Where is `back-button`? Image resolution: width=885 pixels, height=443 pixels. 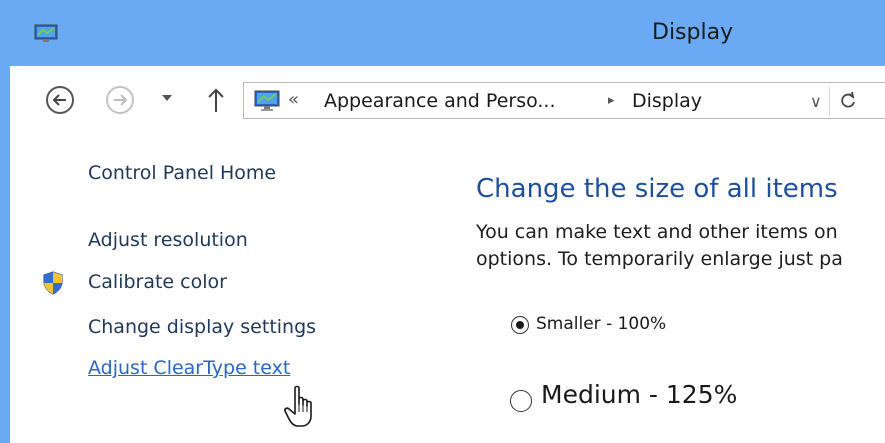
back-button is located at coordinates (60, 100).